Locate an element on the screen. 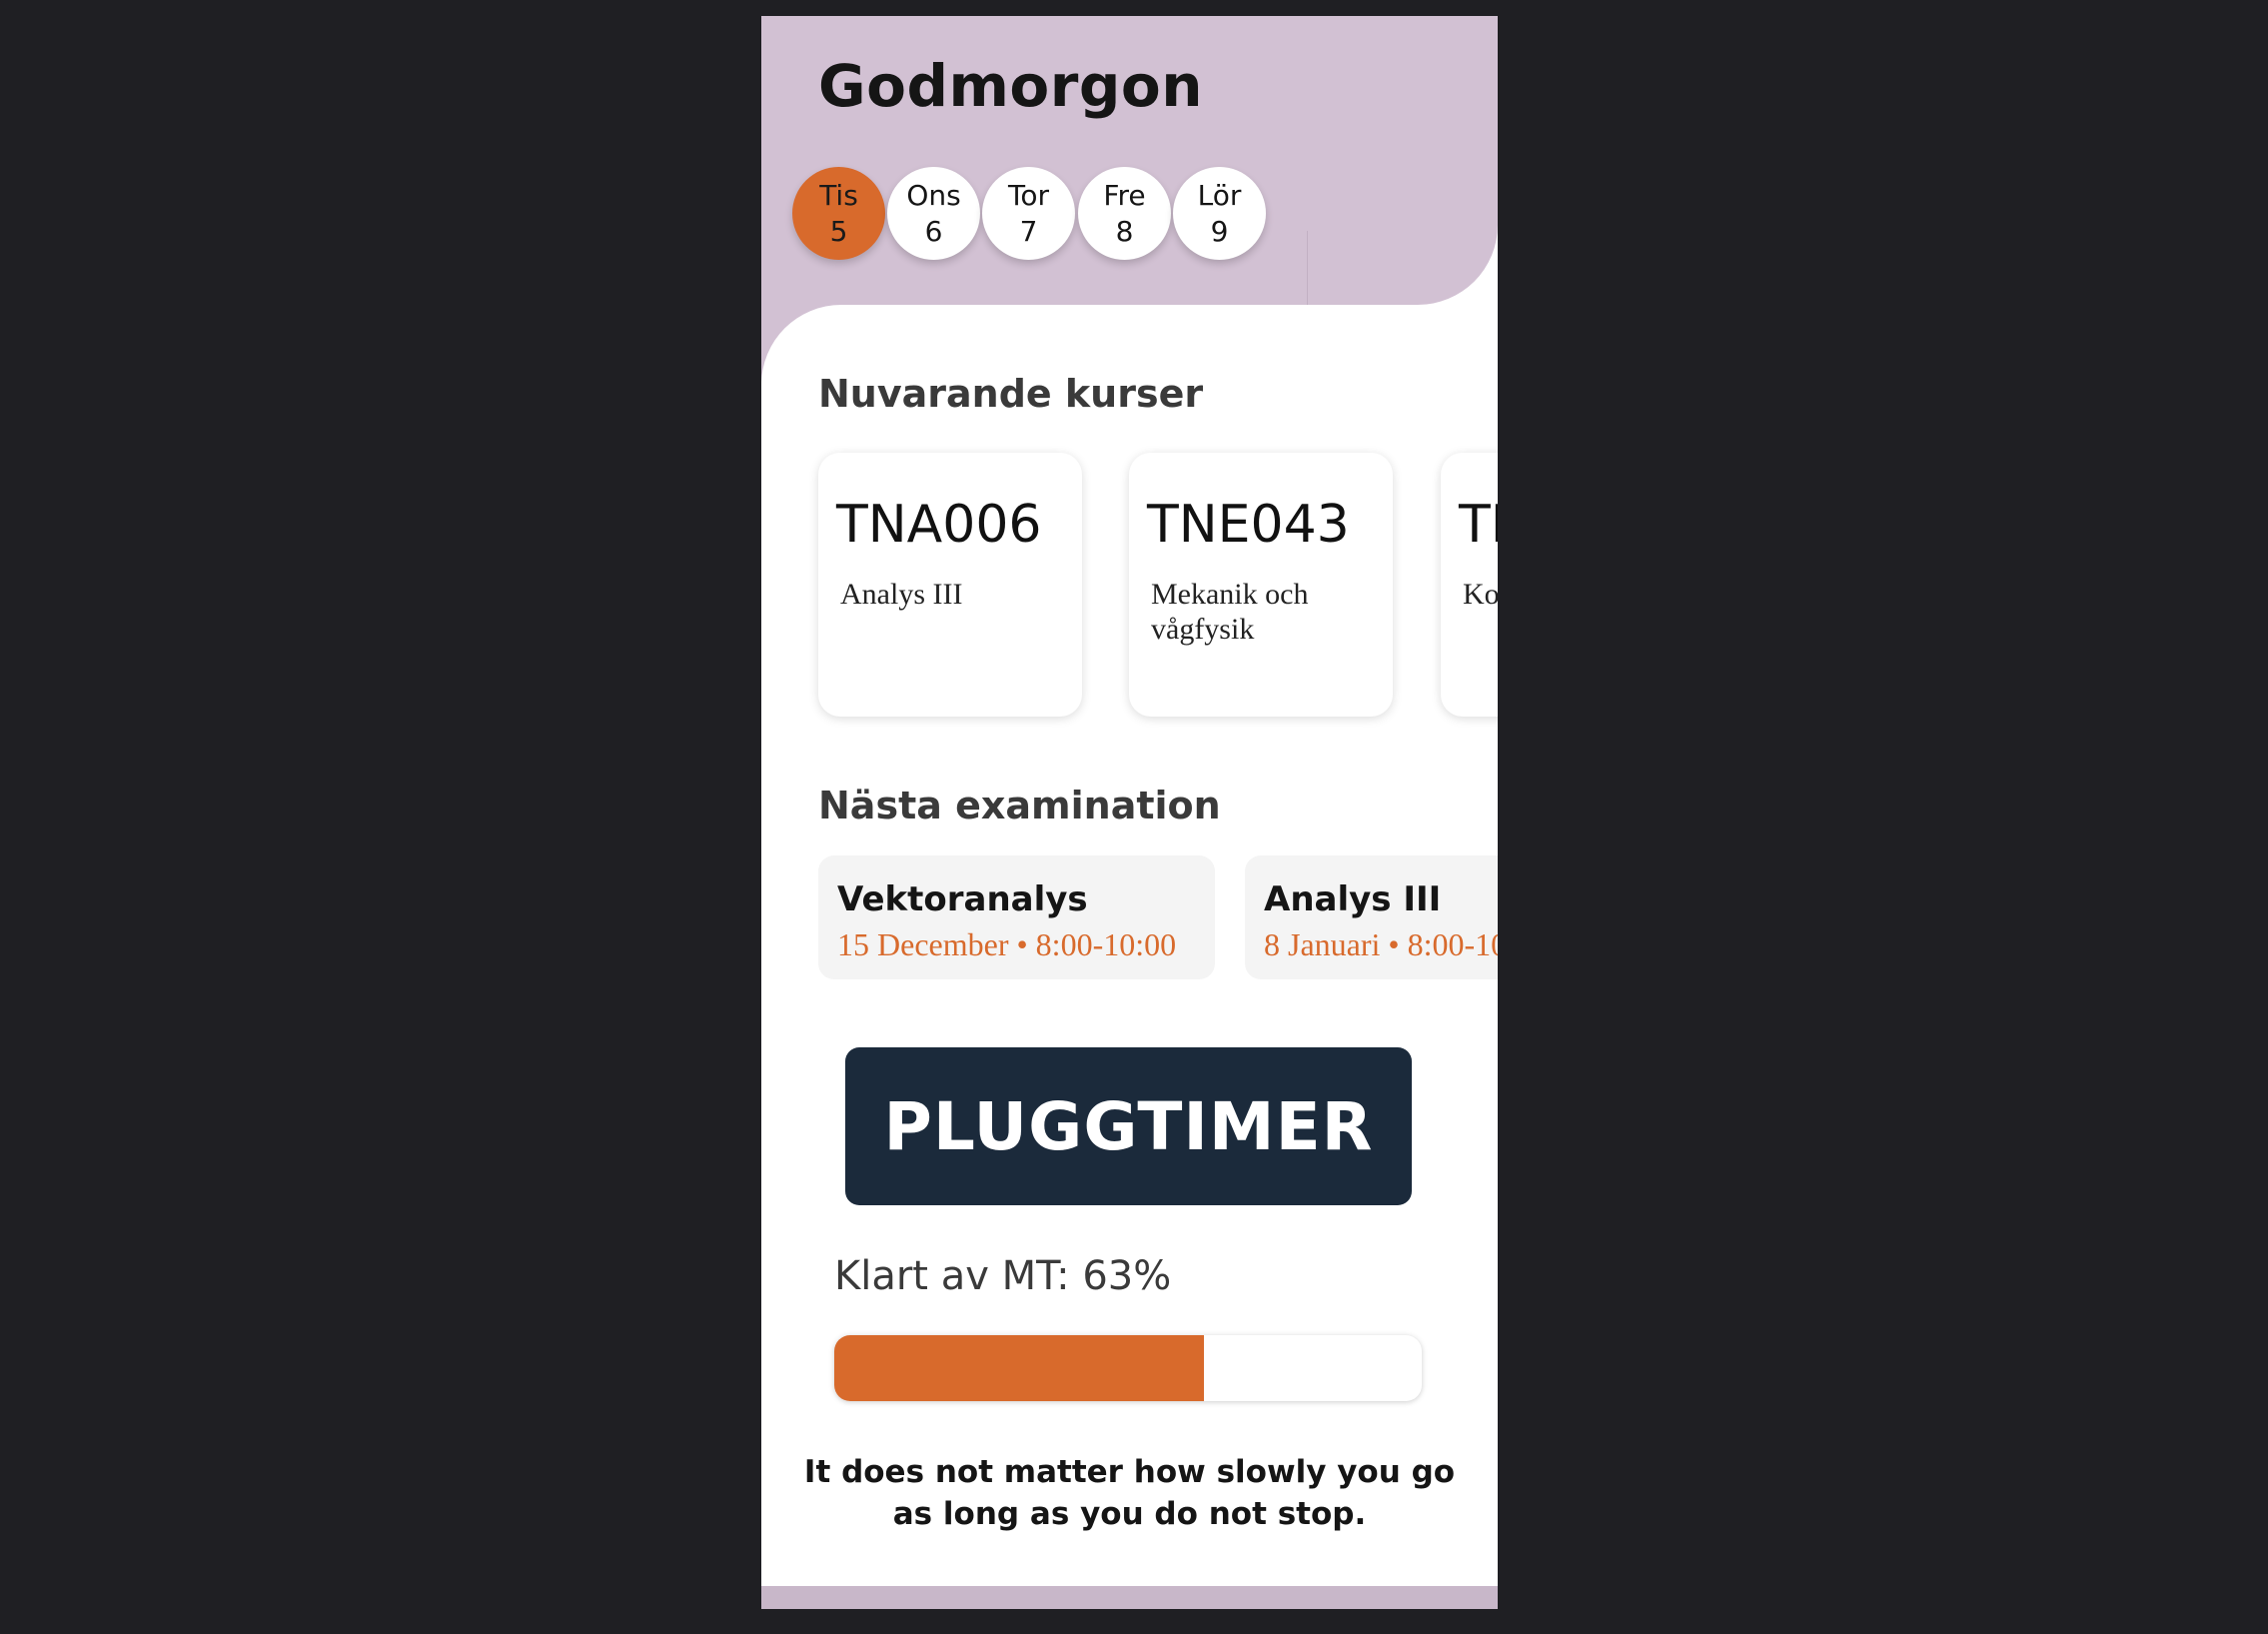 This screenshot has height=1634, width=2268. day-date: 8 is located at coordinates (1124, 231).